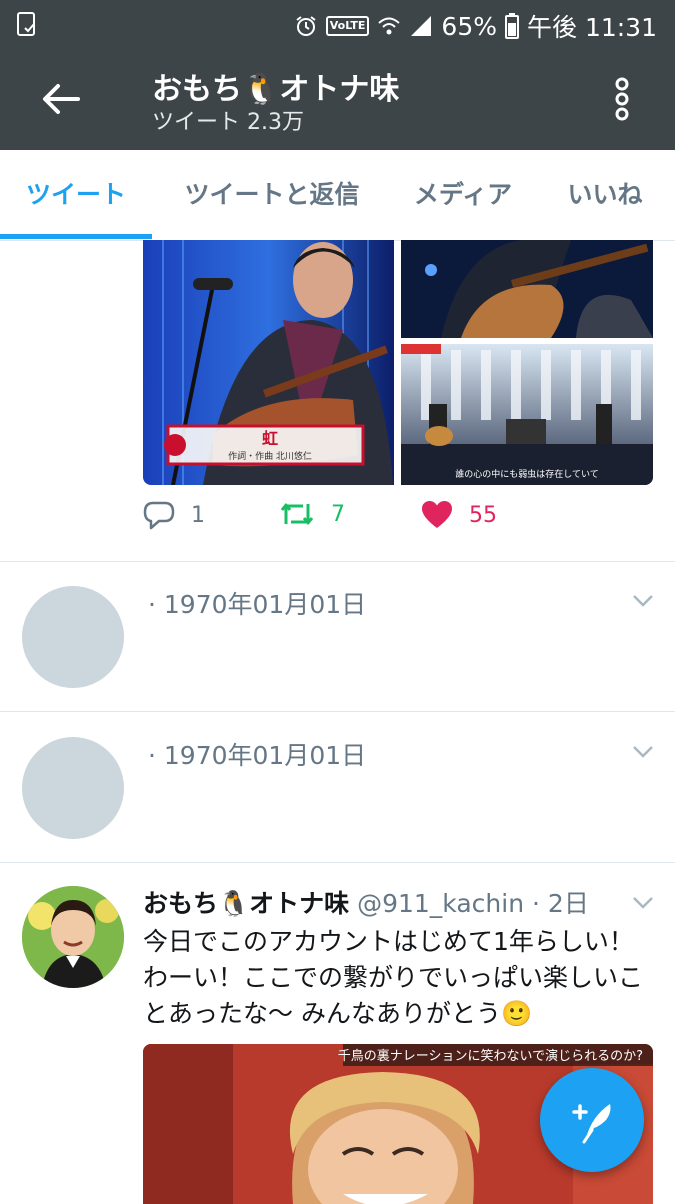 Image resolution: width=675 pixels, height=1204 pixels. What do you see at coordinates (270, 456) in the screenshot?
I see `media-caption-credit: 作詞・作曲 北川悠仁` at bounding box center [270, 456].